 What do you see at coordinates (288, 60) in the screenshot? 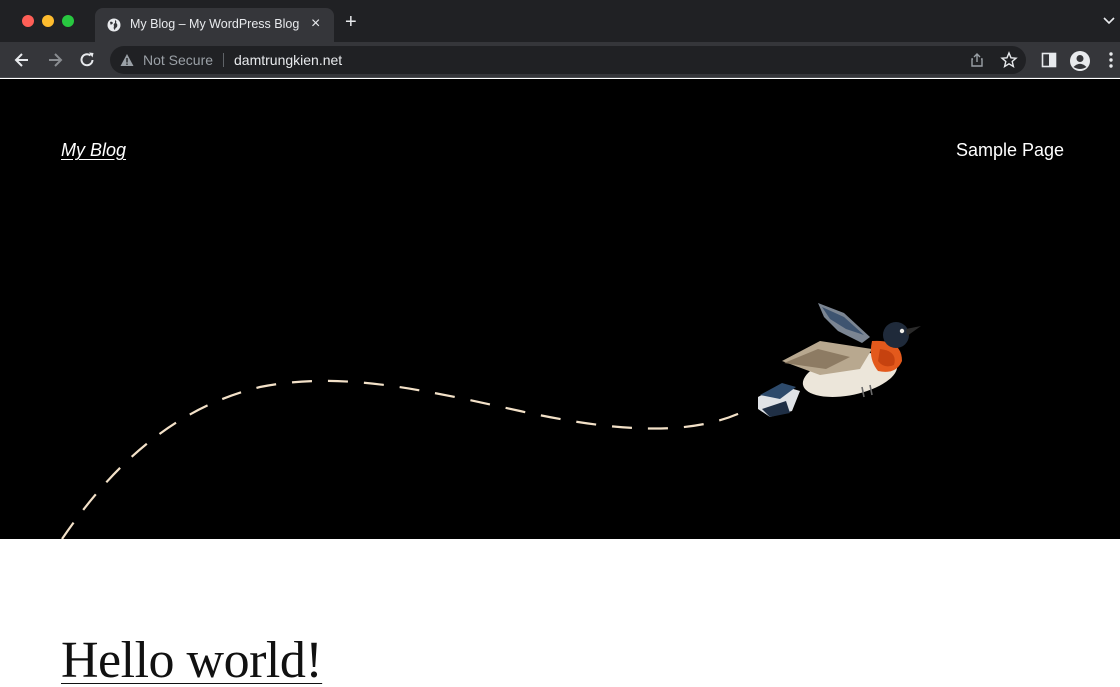
I see `url-text: damtrungkien.net` at bounding box center [288, 60].